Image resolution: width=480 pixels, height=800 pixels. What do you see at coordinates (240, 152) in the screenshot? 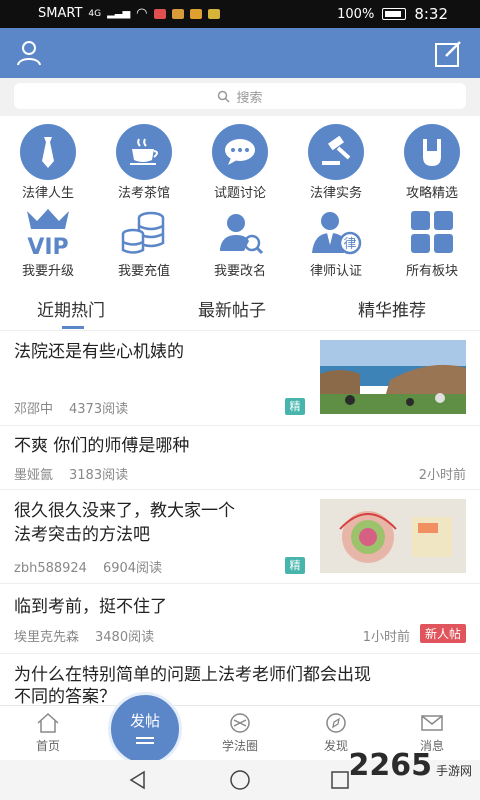
I see `chat-bubble-icon` at bounding box center [240, 152].